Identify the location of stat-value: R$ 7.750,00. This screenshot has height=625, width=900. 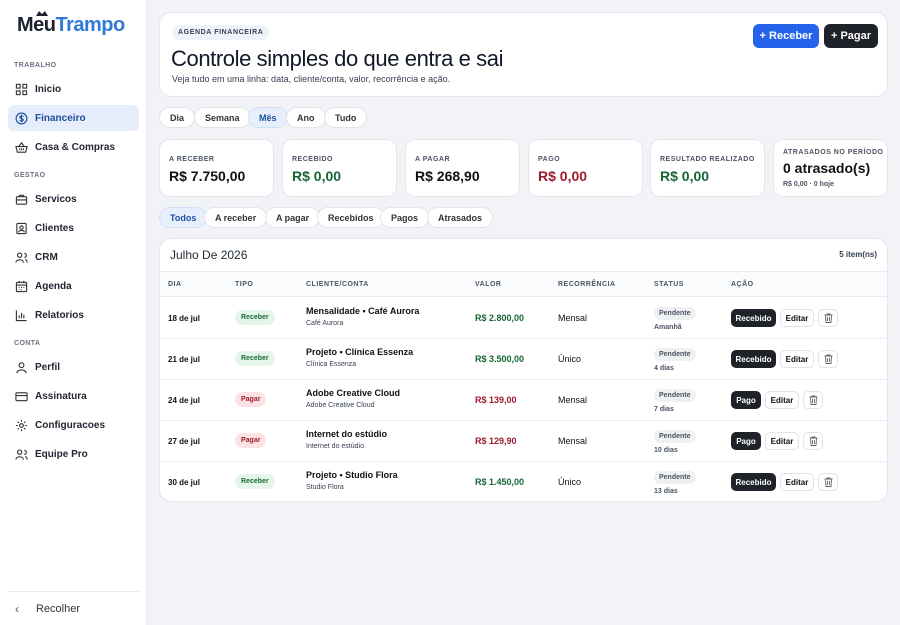
(207, 176).